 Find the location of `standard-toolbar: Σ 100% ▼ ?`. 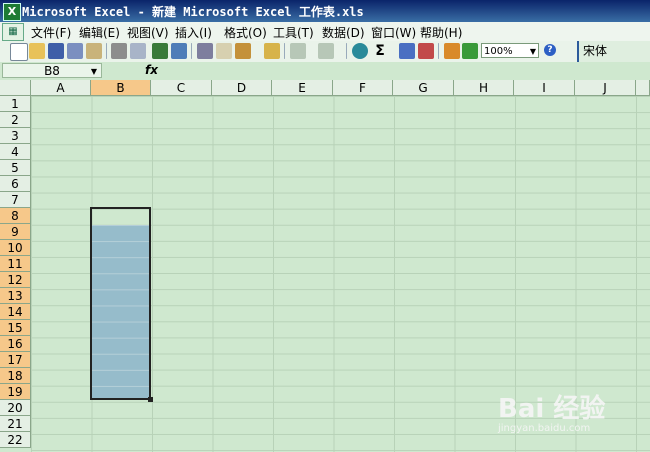

standard-toolbar: Σ 100% ▼ ? is located at coordinates (325, 52).